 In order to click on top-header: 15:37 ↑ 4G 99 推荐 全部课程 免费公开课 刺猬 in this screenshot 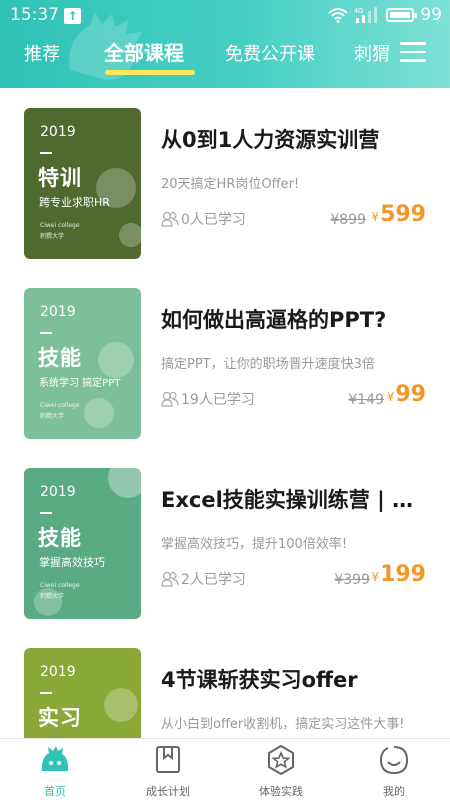, I will do `click(225, 44)`.